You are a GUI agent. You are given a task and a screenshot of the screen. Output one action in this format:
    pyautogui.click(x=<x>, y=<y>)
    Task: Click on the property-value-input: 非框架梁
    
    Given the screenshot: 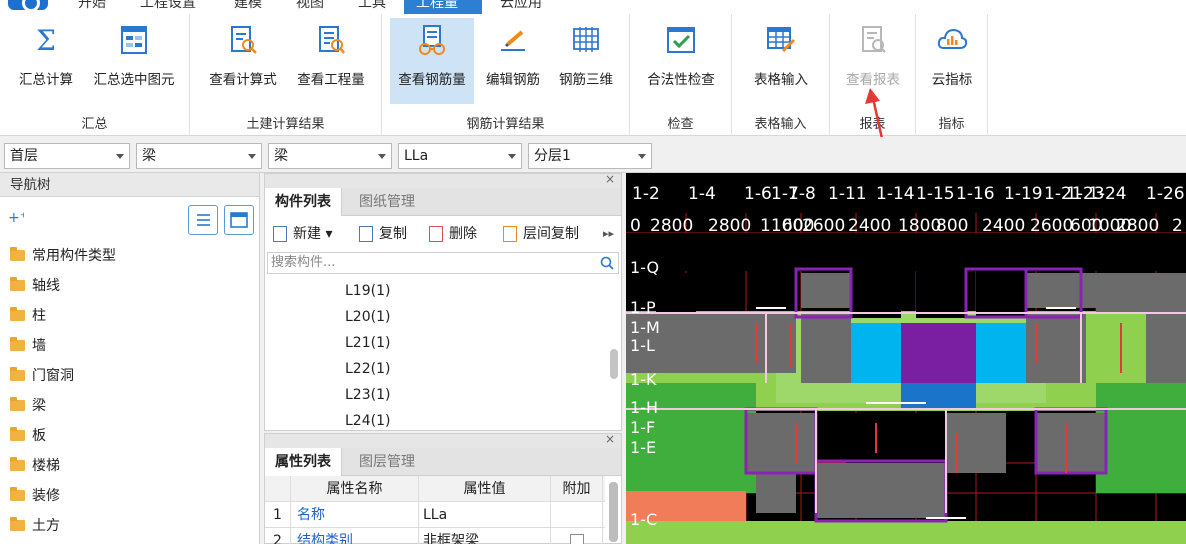 What is the action you would take?
    pyautogui.click(x=485, y=536)
    